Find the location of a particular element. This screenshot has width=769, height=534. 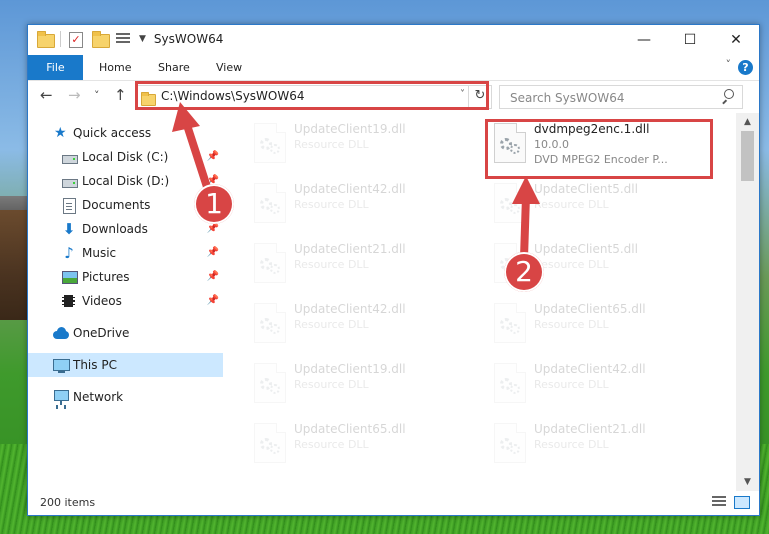

sidebar-item-quick-access: ★ Quick access is located at coordinates (125, 133).